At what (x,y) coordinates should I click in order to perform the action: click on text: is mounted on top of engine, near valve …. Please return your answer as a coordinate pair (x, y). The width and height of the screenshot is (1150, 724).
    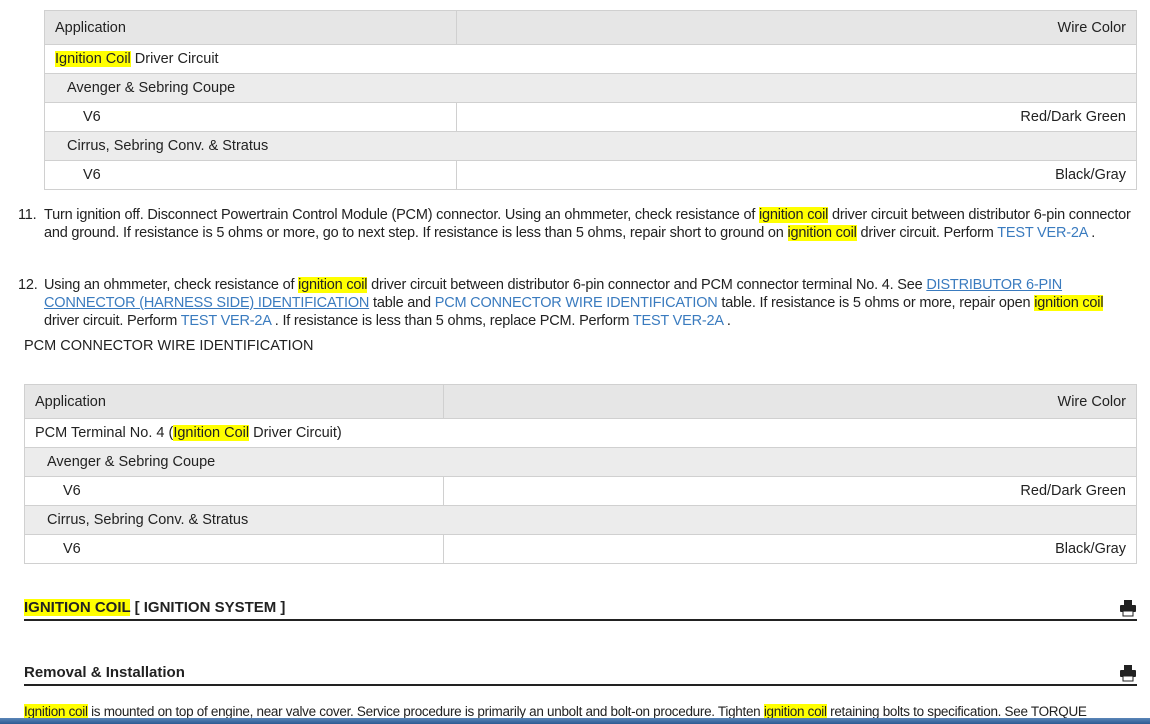
    Looking at the image, I should click on (425, 711).